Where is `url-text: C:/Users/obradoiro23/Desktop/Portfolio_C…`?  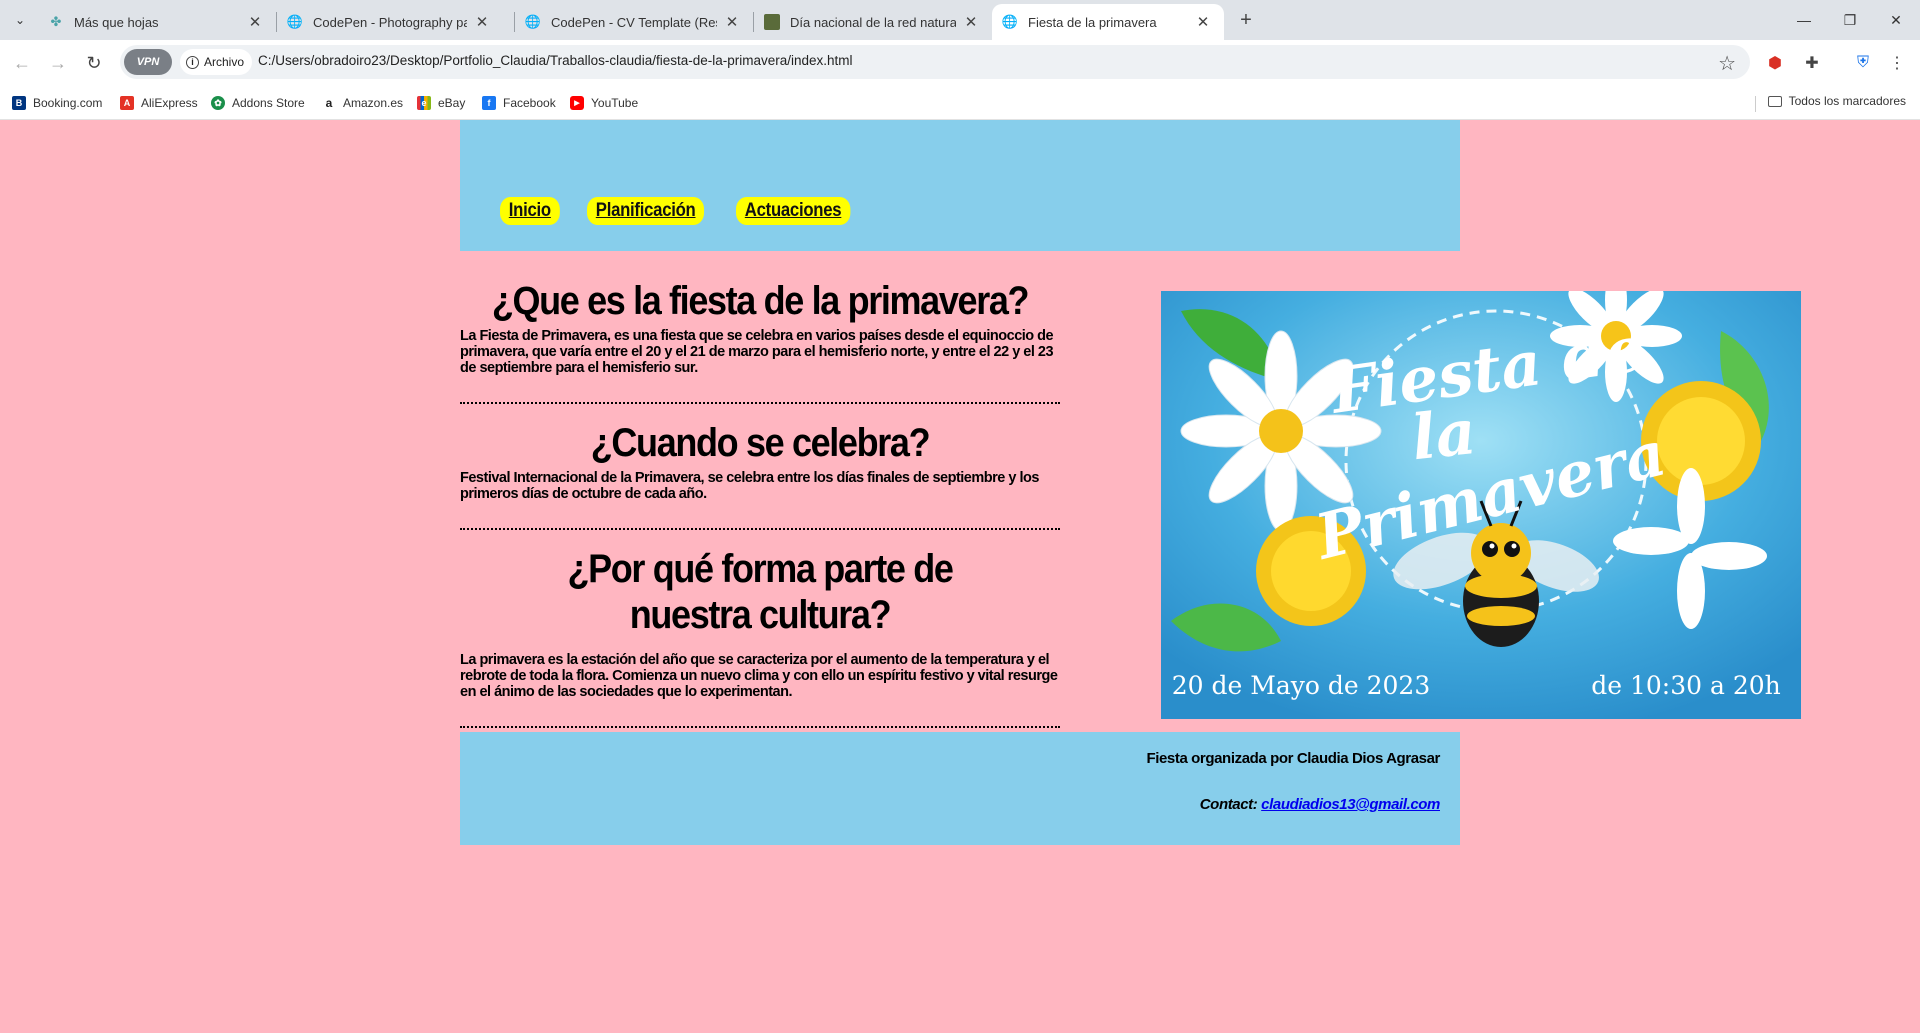
url-text: C:/Users/obradoiro23/Desktop/Portfolio_C… is located at coordinates (555, 60).